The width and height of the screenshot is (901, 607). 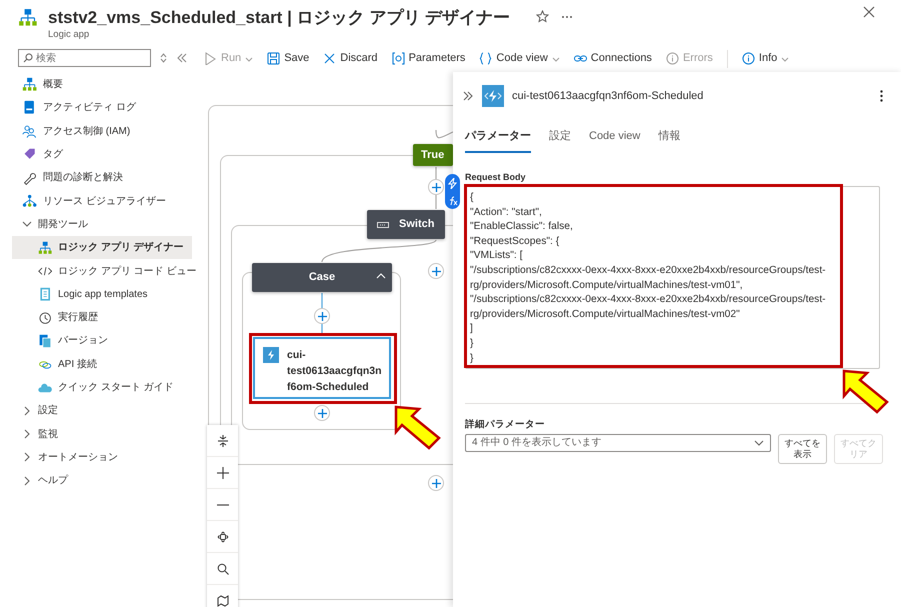 What do you see at coordinates (444, 134) in the screenshot?
I see `connector-line` at bounding box center [444, 134].